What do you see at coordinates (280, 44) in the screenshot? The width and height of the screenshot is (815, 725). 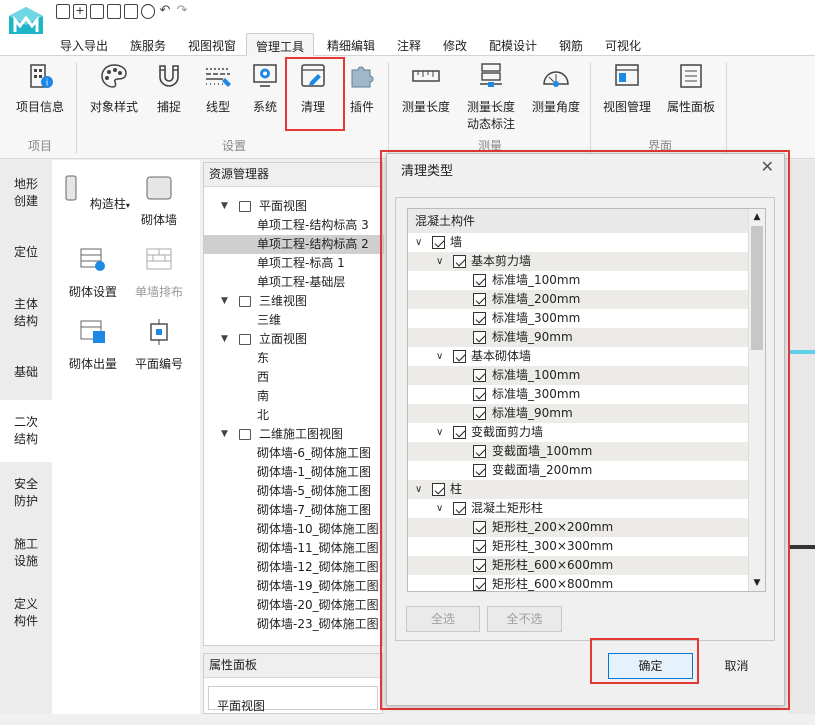 I see `menu-manage-tools: 管理工具` at bounding box center [280, 44].